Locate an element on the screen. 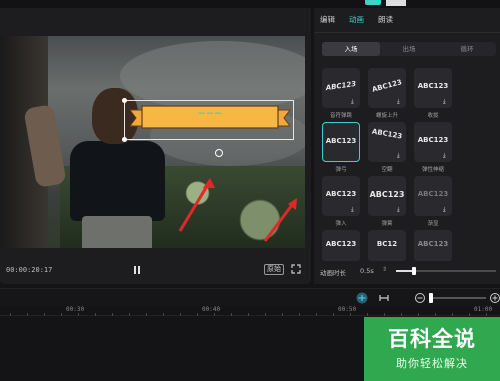 The image size is (500, 381). panel-tabs: 编辑 动画 朗读 is located at coordinates (356, 19).